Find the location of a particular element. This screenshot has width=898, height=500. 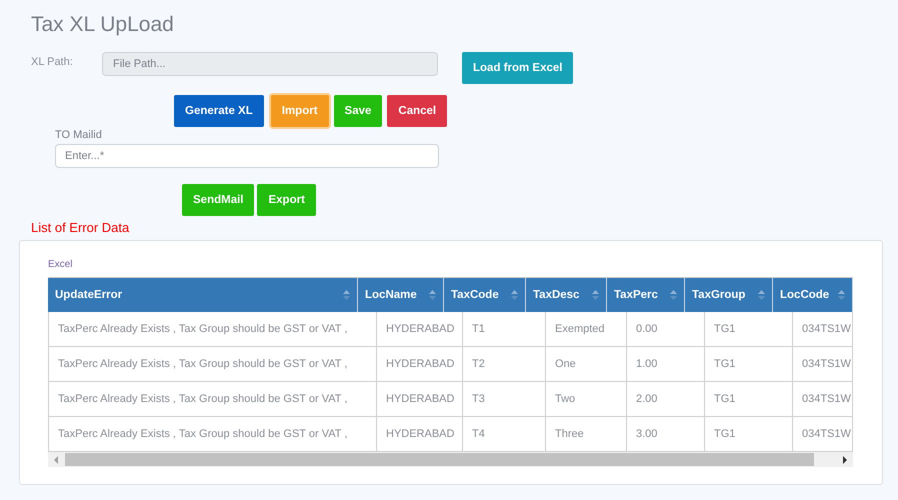

table-cell: T2 is located at coordinates (504, 364).